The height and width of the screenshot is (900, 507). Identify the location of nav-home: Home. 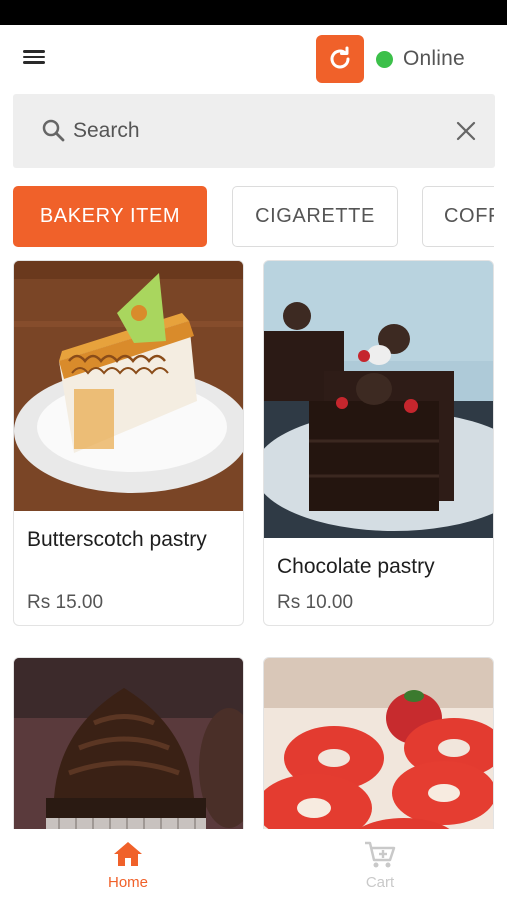
(128, 866).